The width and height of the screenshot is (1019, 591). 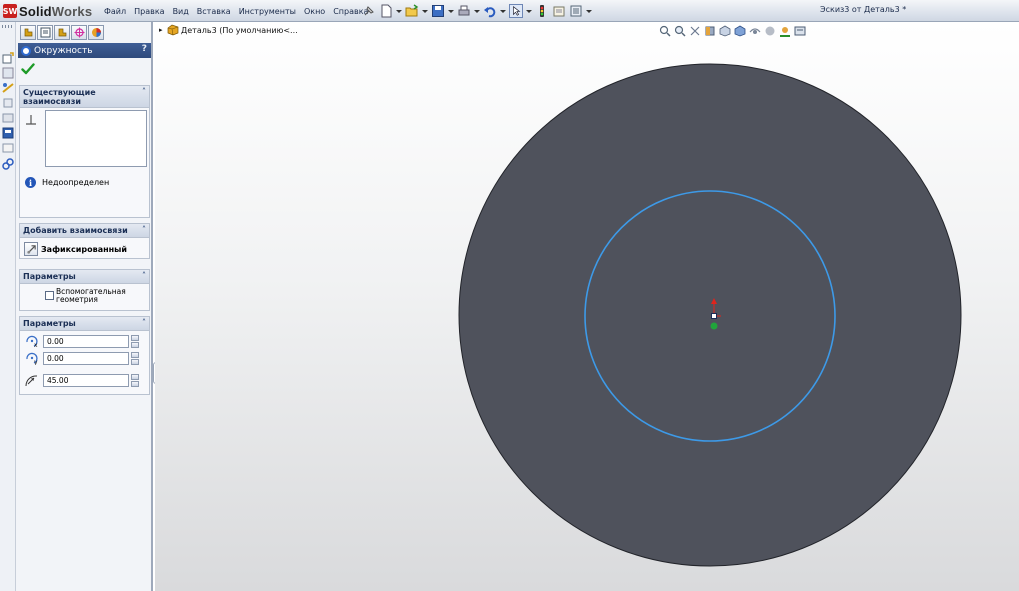 I want to click on repair-sketch-icon, so click(x=8, y=133).